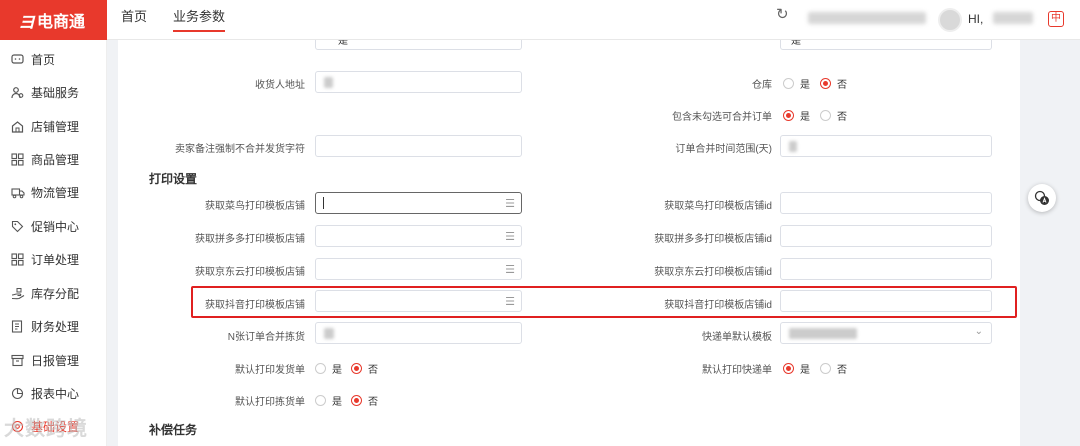 The image size is (1080, 446). I want to click on sidebar-item-label: 店铺管理, so click(55, 126).